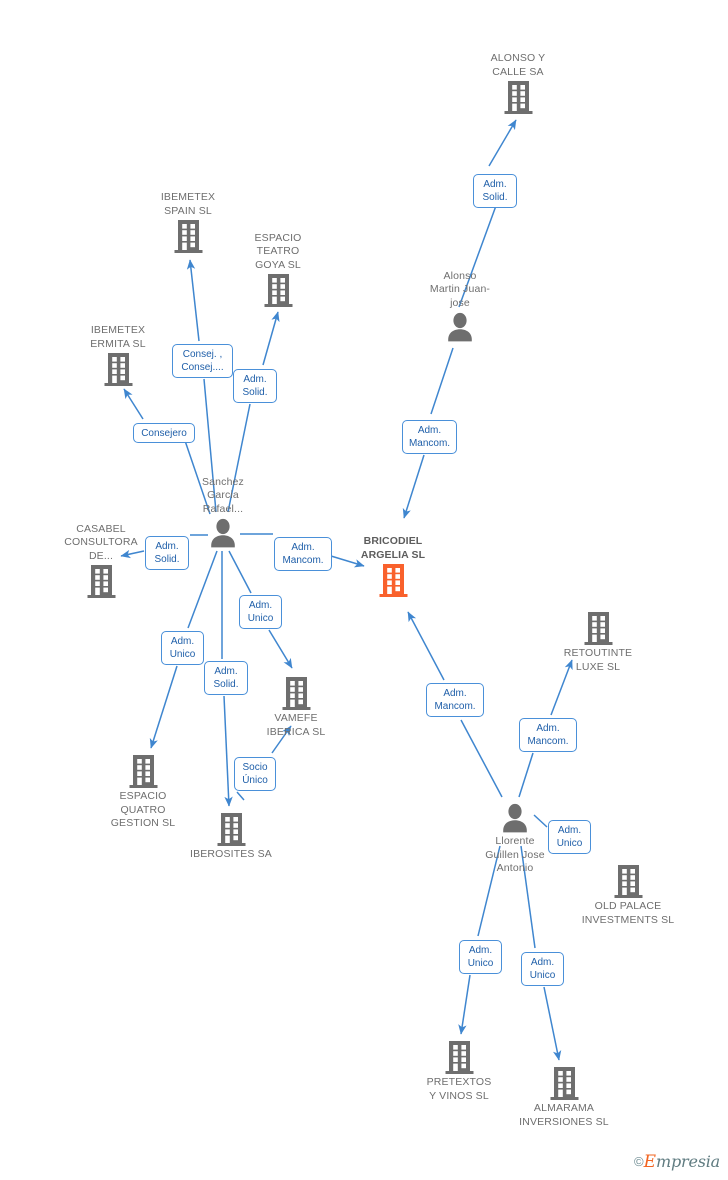  Describe the element at coordinates (518, 65) in the screenshot. I see `node-label: ALONSO Y CALLE SA` at that location.